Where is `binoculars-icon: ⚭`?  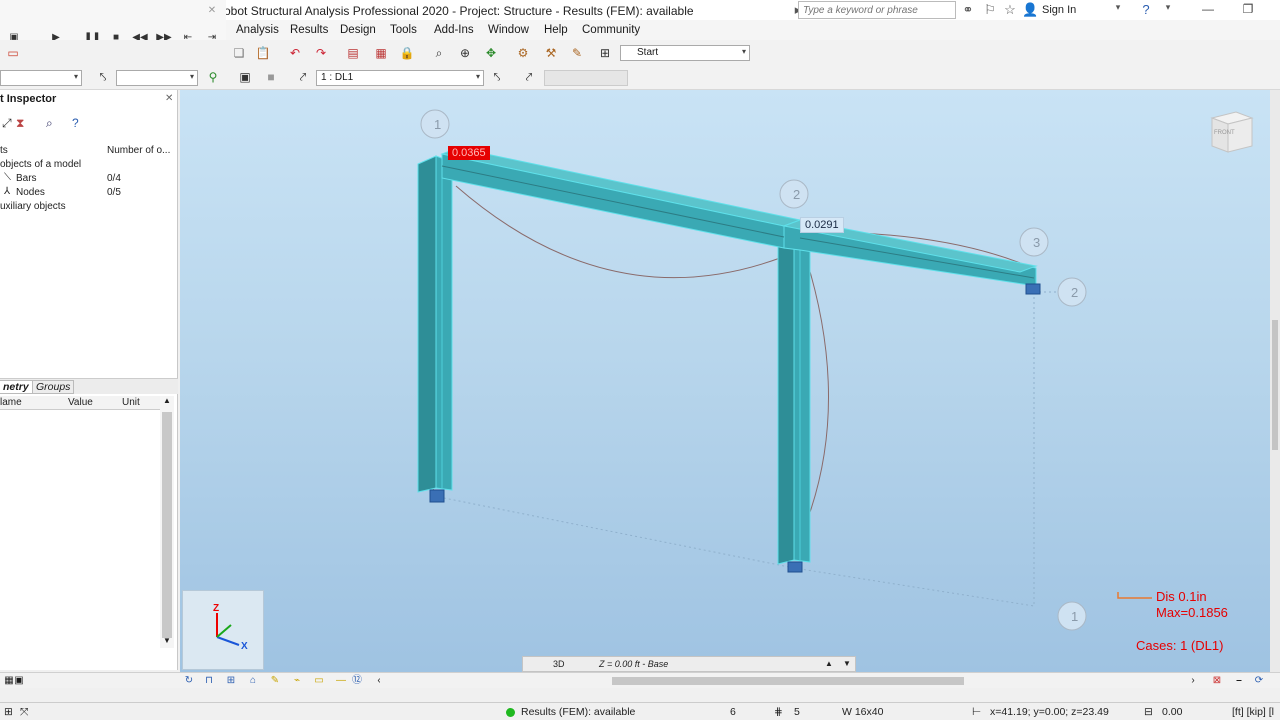
binoculars-icon: ⚭ is located at coordinates (968, 10).